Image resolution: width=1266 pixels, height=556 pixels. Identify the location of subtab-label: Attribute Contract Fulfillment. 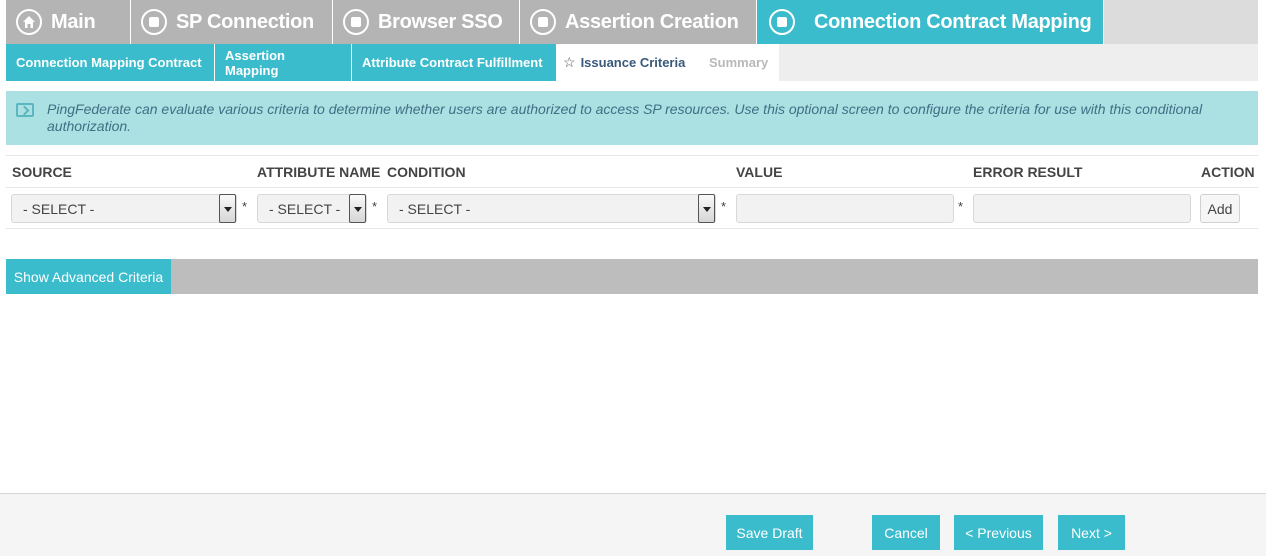
(452, 62).